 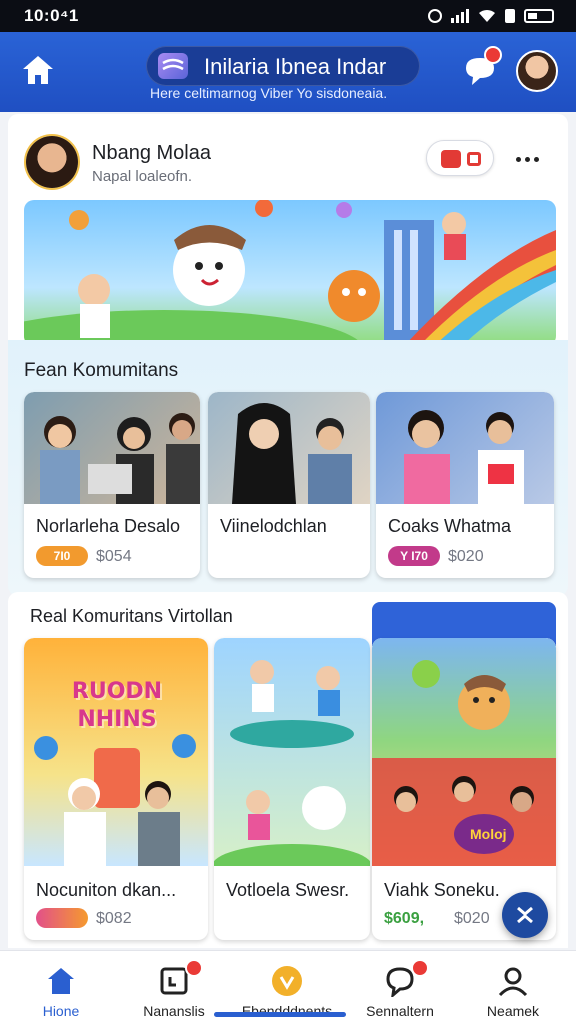 I want to click on app-title: Inilaria Ibnea Indar, so click(x=295, y=66).